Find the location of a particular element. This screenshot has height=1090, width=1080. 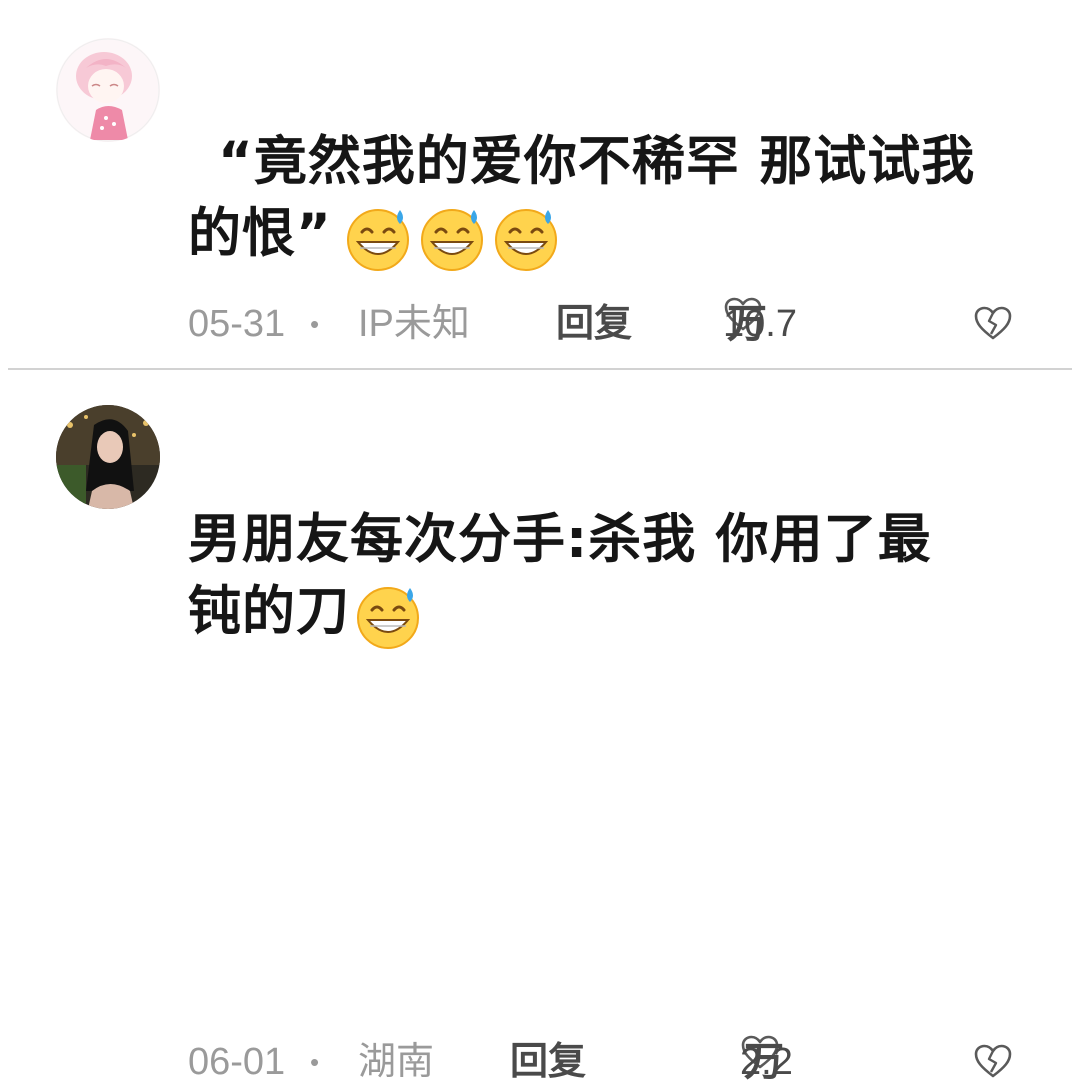

comment-text-line-2: 的恨” is located at coordinates (603, 236).